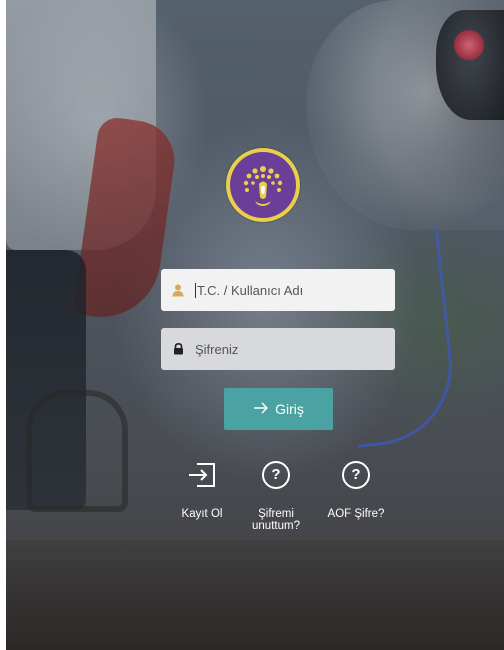 Image resolution: width=504 pixels, height=650 pixels. I want to click on password-field, so click(278, 349).